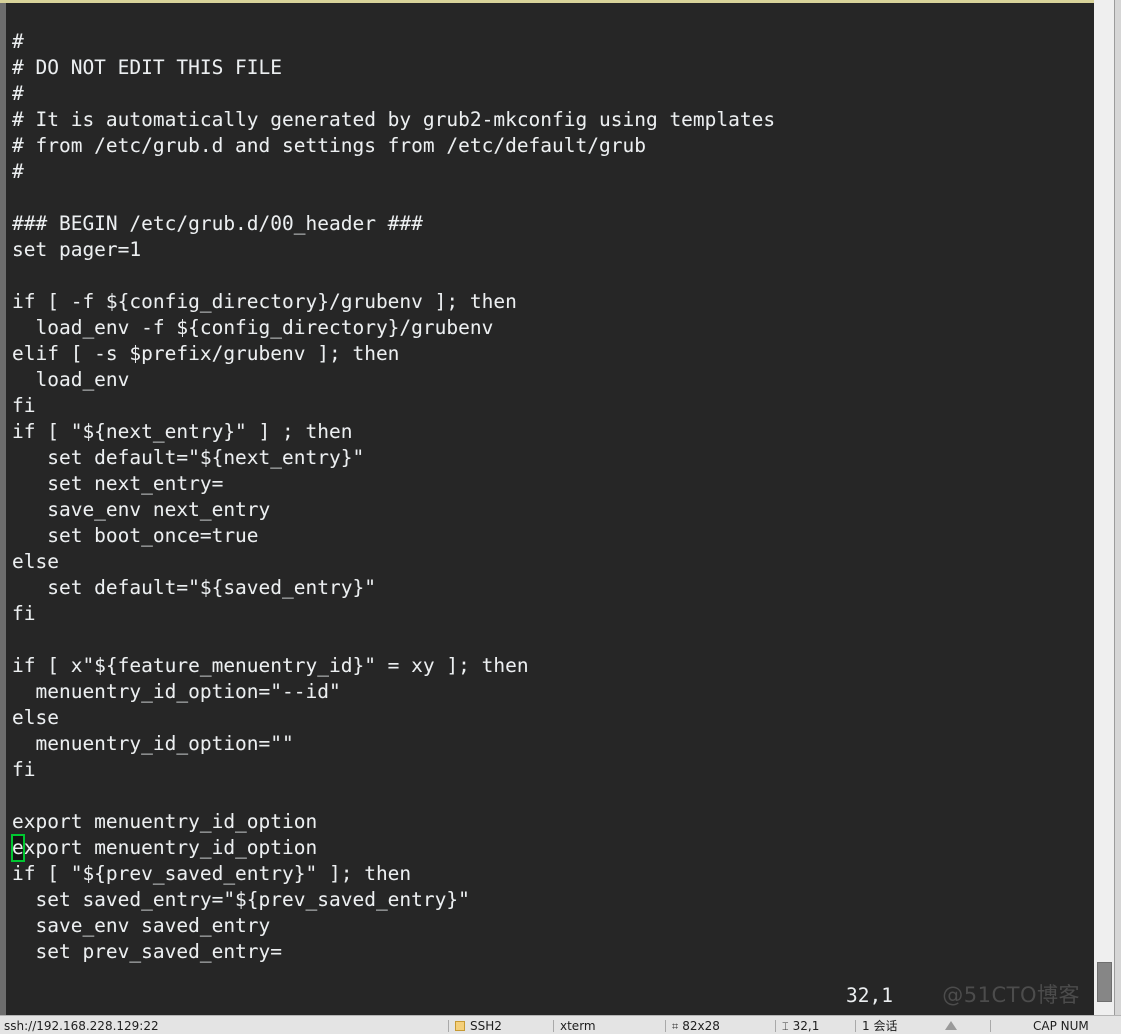 The width and height of the screenshot is (1121, 1034). Describe the element at coordinates (701, 1026) in the screenshot. I see `status-size-label: 82x28` at that location.